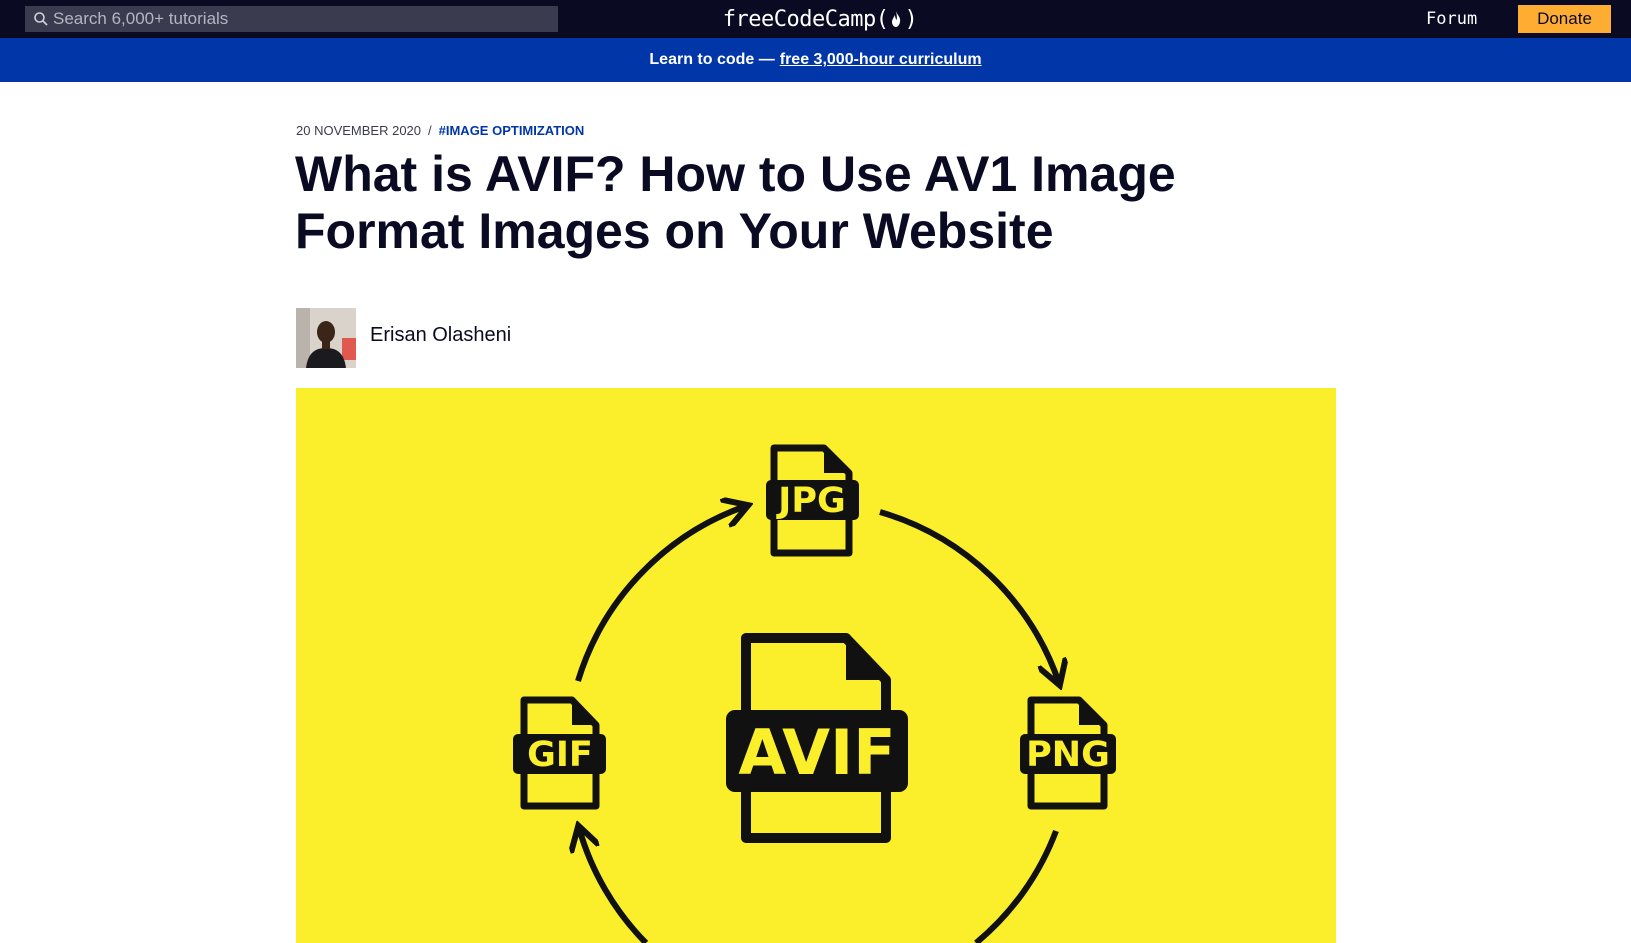 The width and height of the screenshot is (1631, 943). I want to click on jpg-file-icon: JPG, so click(812, 500).